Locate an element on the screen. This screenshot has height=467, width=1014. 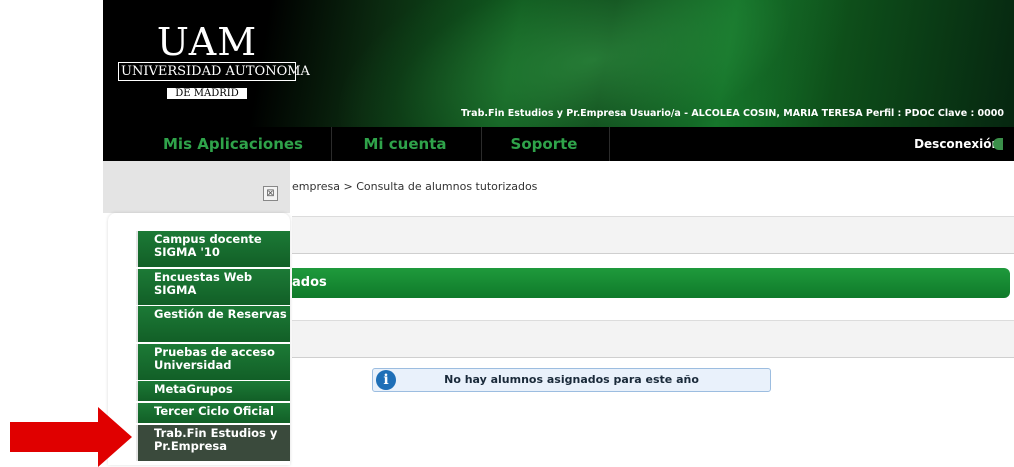
filter-panel is located at coordinates (653, 339).